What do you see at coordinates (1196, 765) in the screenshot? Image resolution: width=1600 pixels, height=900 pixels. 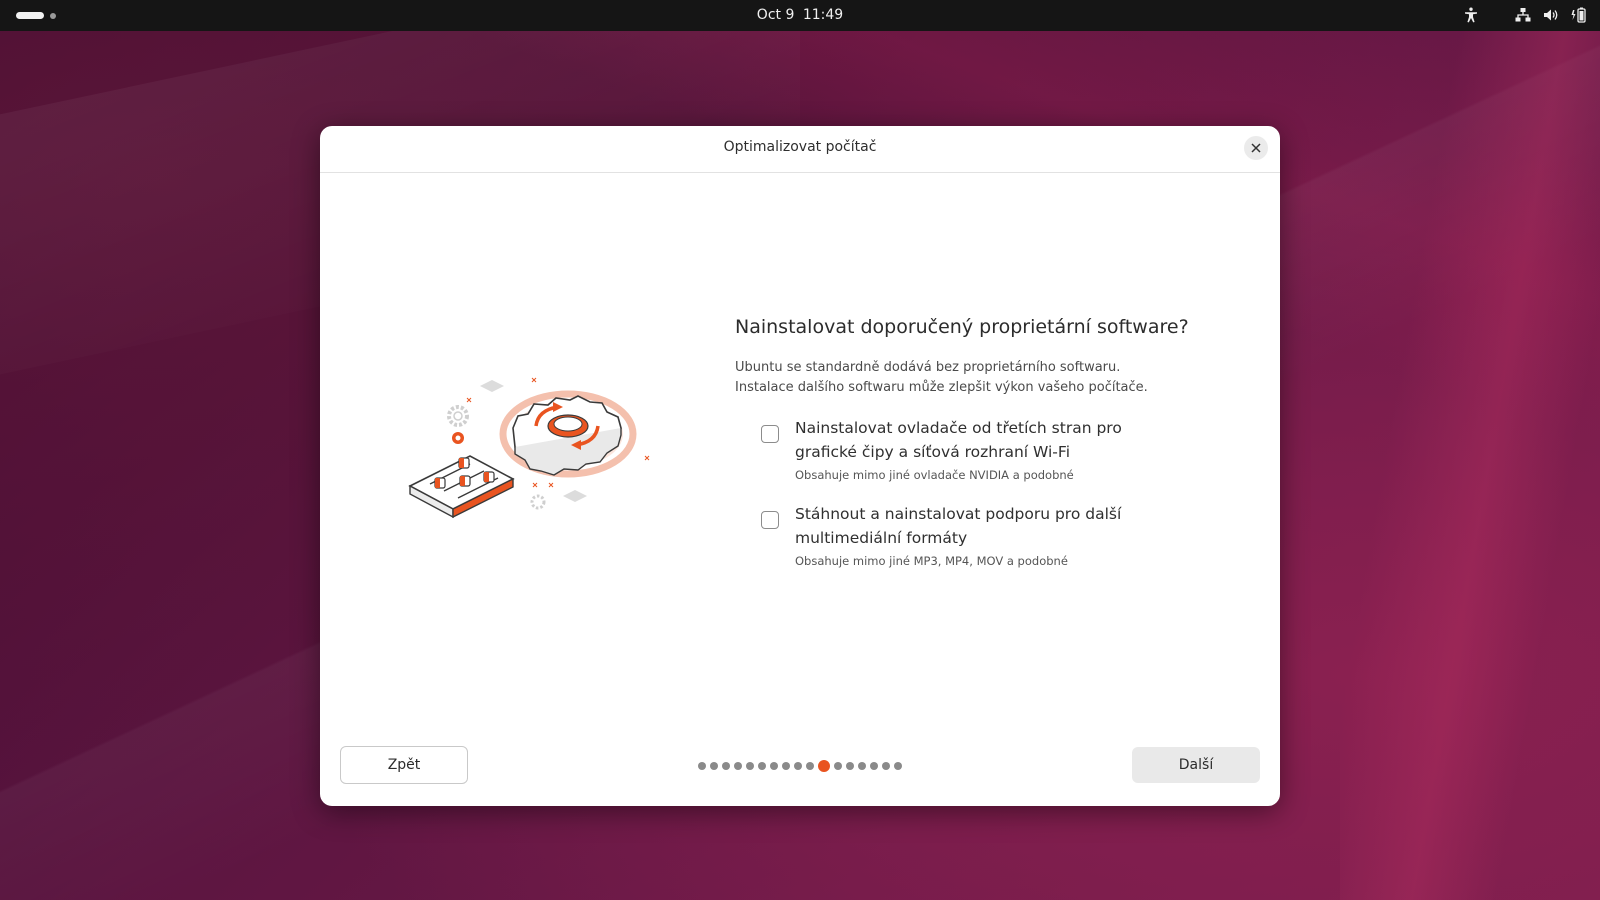 I see `next-button: Další` at bounding box center [1196, 765].